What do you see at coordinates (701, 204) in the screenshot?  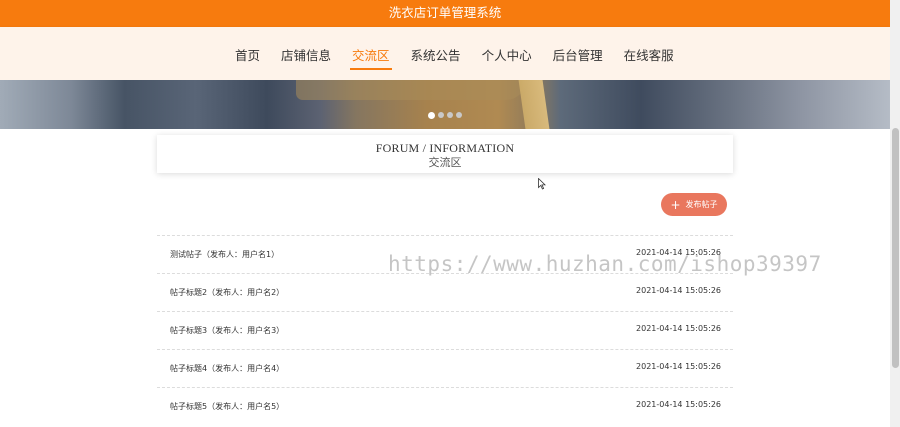 I see `publish-post-label: 发布帖子` at bounding box center [701, 204].